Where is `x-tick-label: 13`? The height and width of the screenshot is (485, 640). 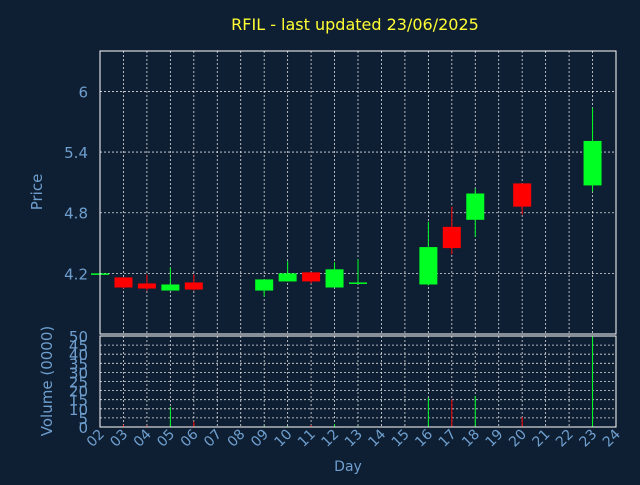
x-tick-label: 13 is located at coordinates (354, 439).